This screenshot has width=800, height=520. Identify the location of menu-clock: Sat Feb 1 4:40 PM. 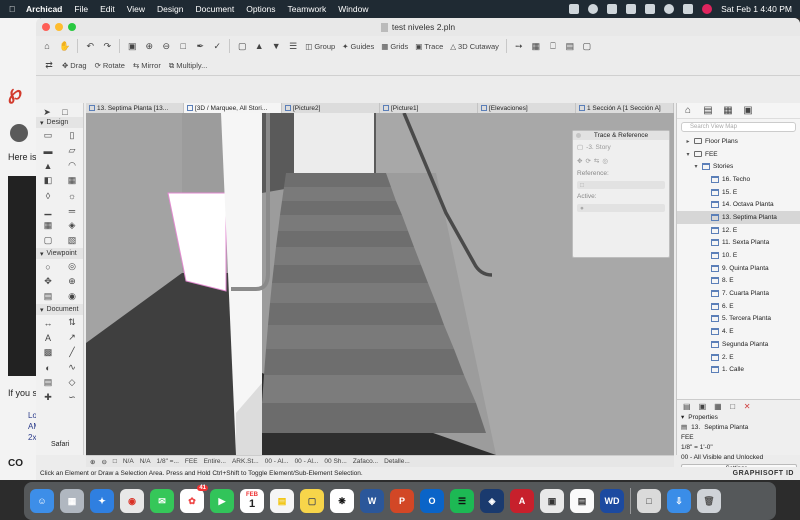
(756, 9).